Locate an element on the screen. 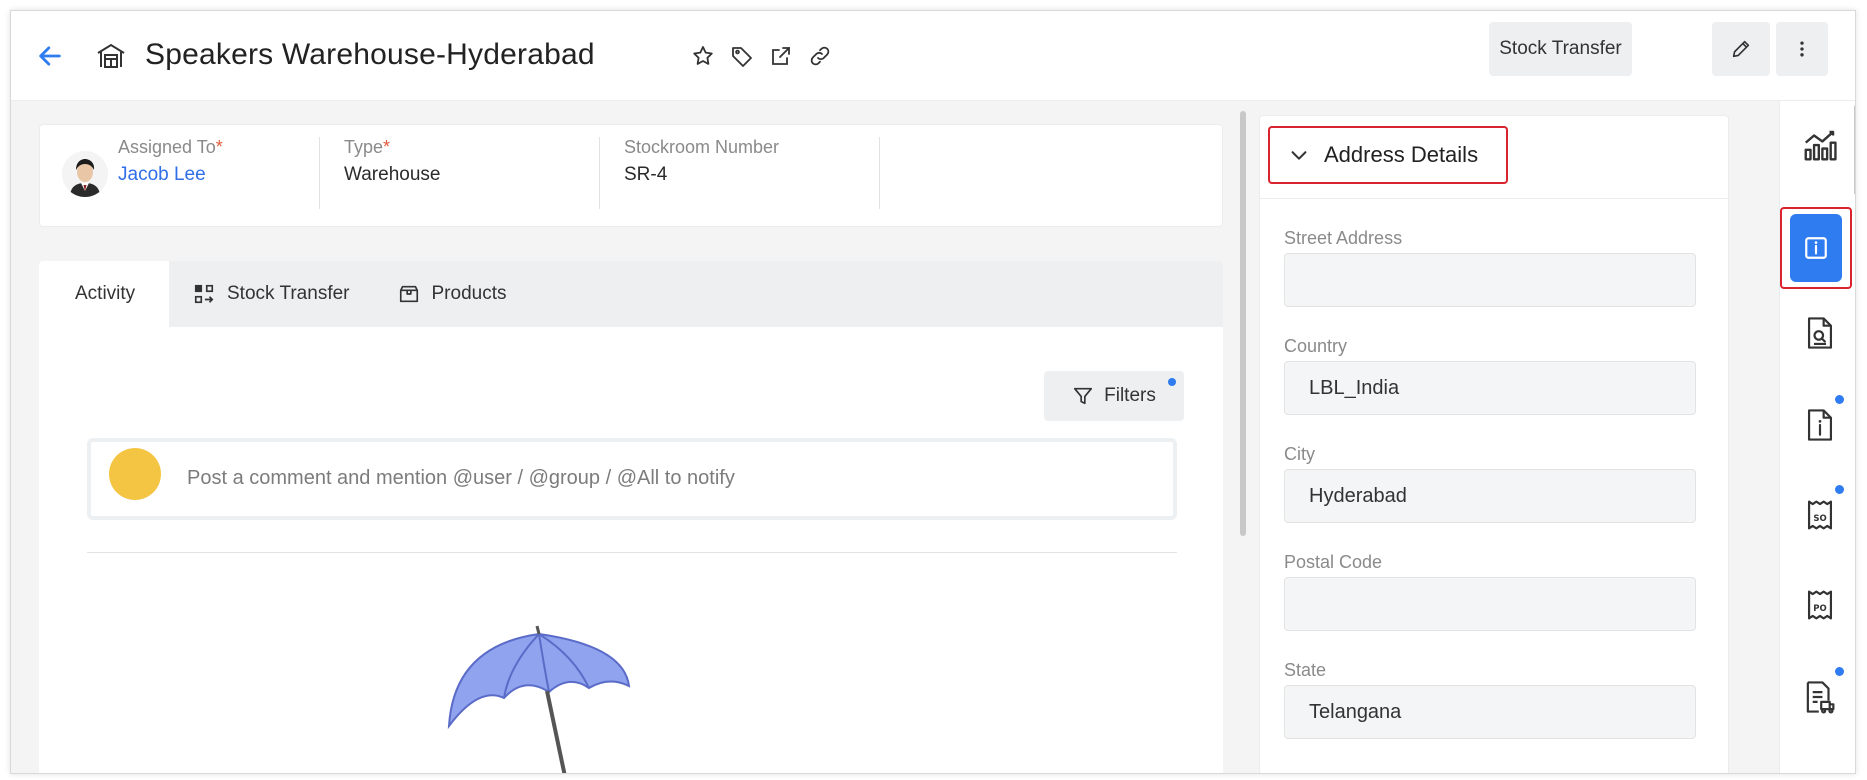 The image size is (1867, 780). rail-invoice is located at coordinates (1820, 695).